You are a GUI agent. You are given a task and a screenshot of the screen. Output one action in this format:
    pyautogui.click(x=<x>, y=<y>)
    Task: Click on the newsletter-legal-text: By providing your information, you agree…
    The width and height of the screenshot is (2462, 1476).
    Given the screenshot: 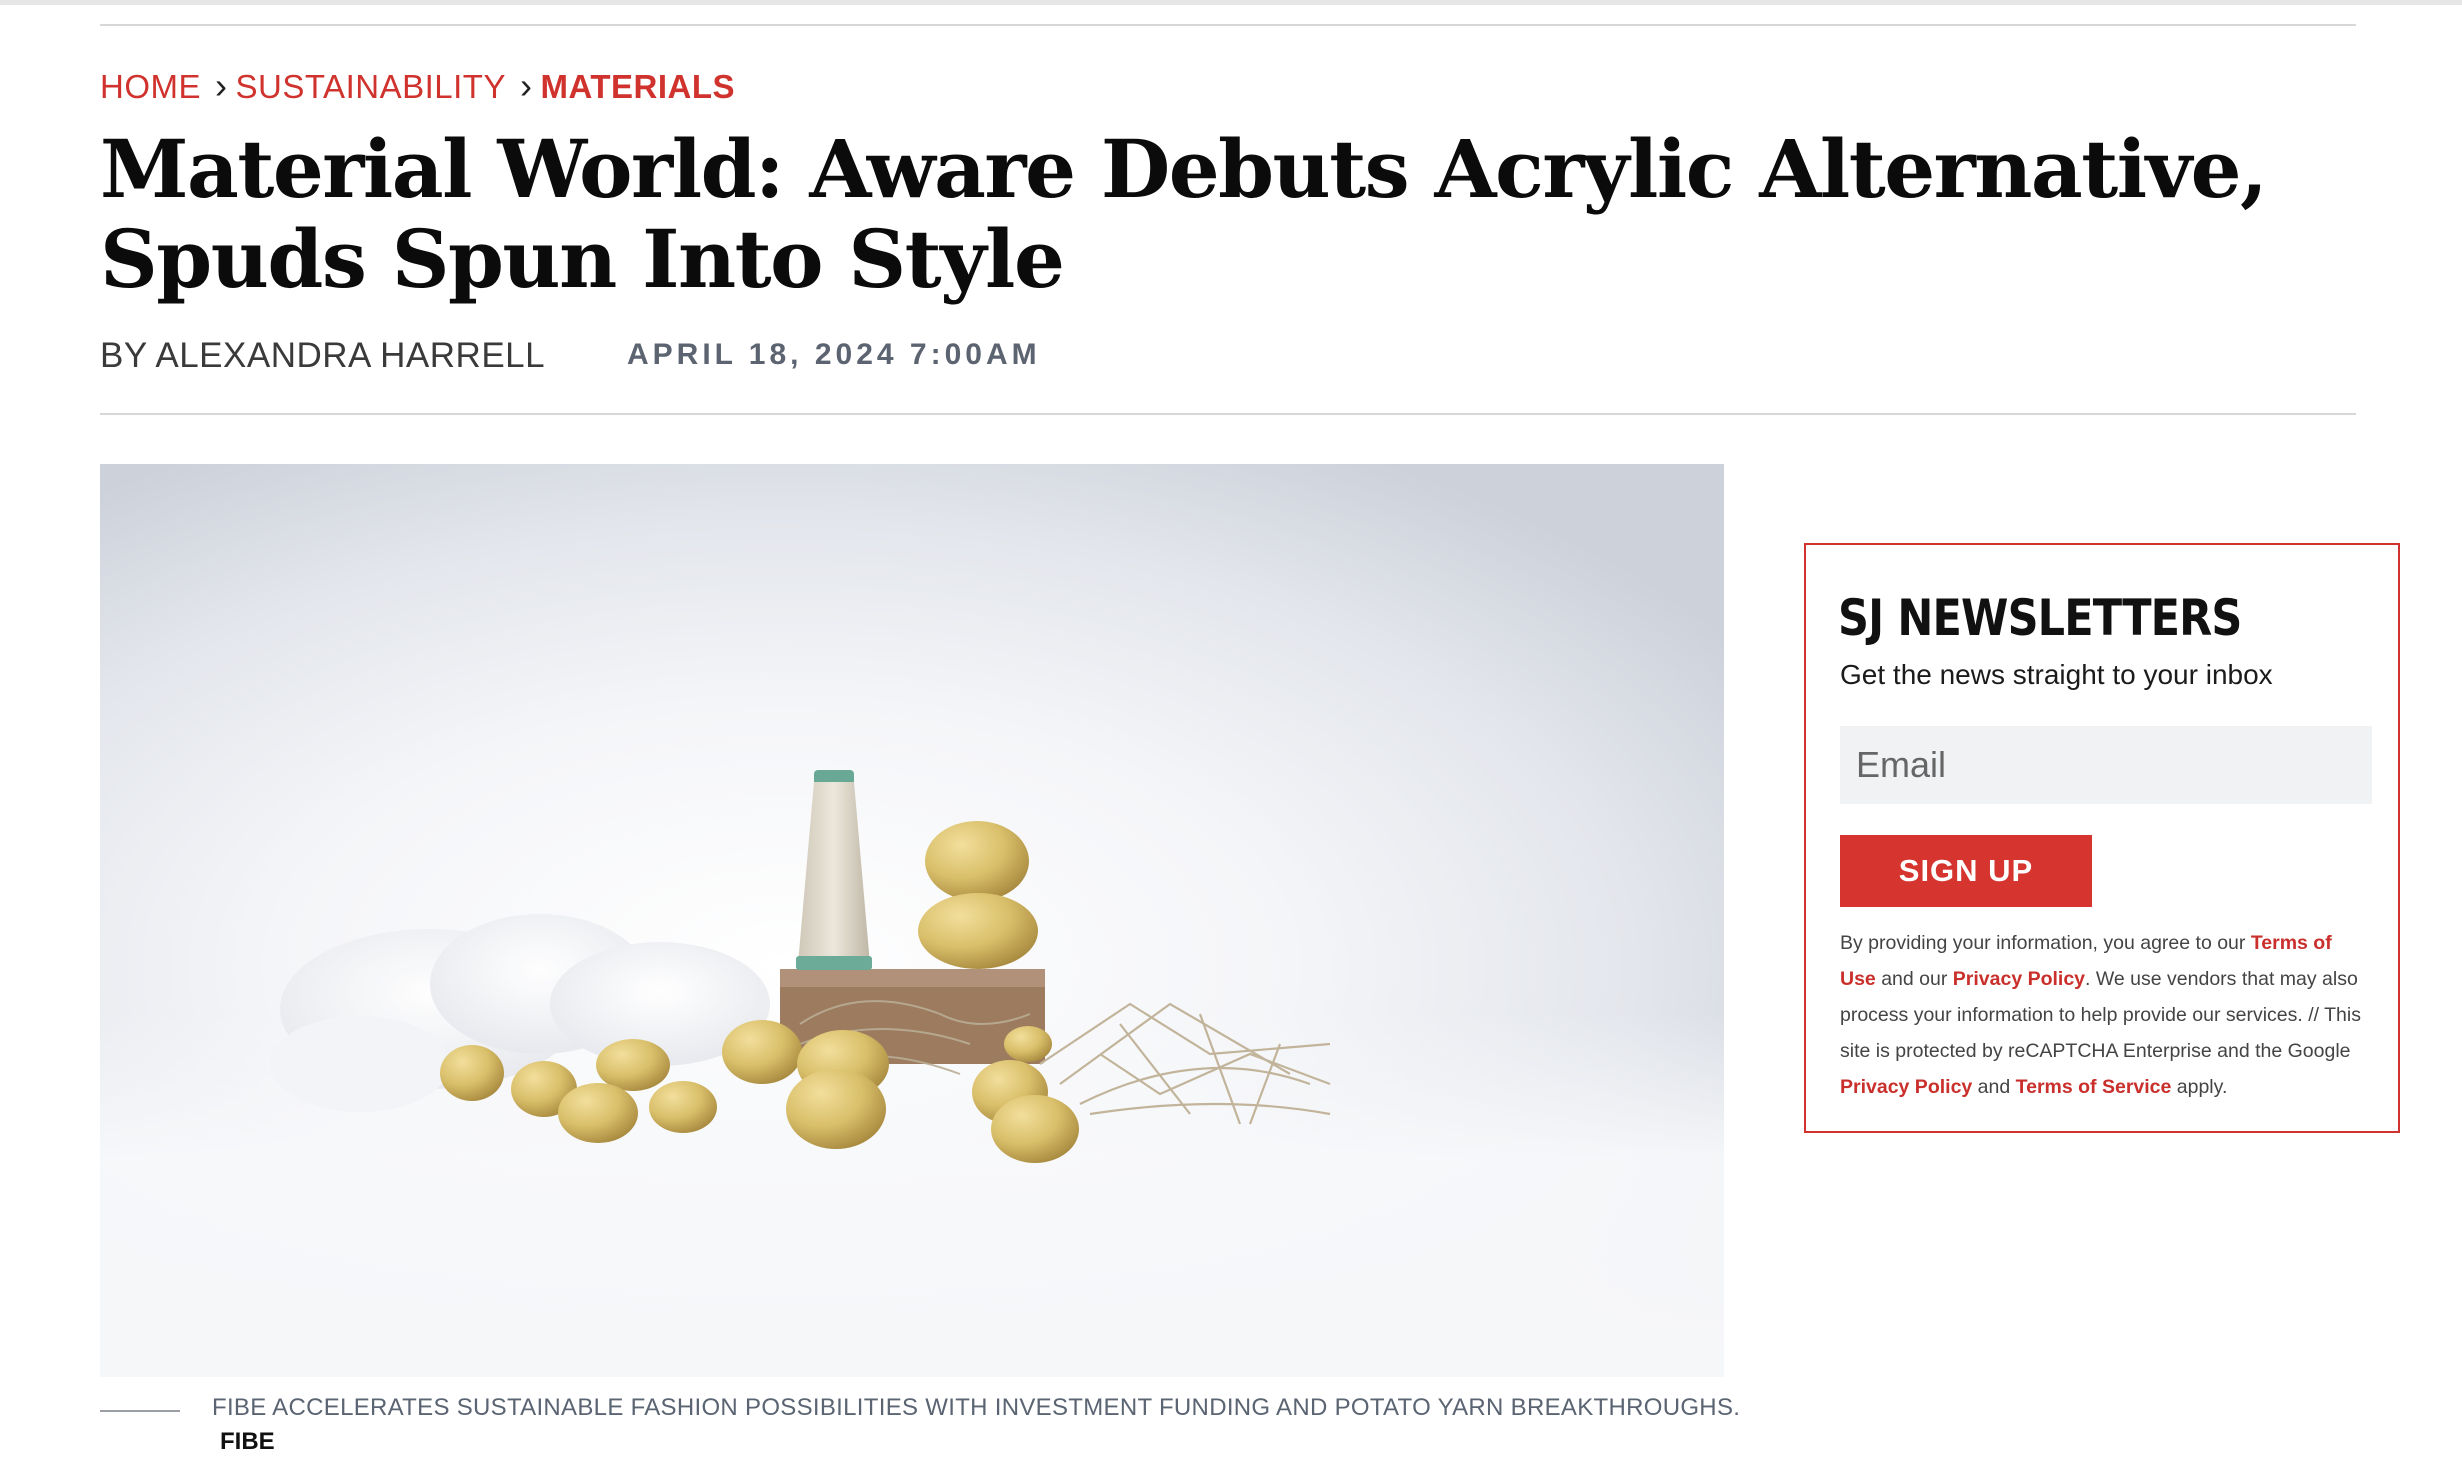 What is the action you would take?
    pyautogui.click(x=2105, y=1015)
    